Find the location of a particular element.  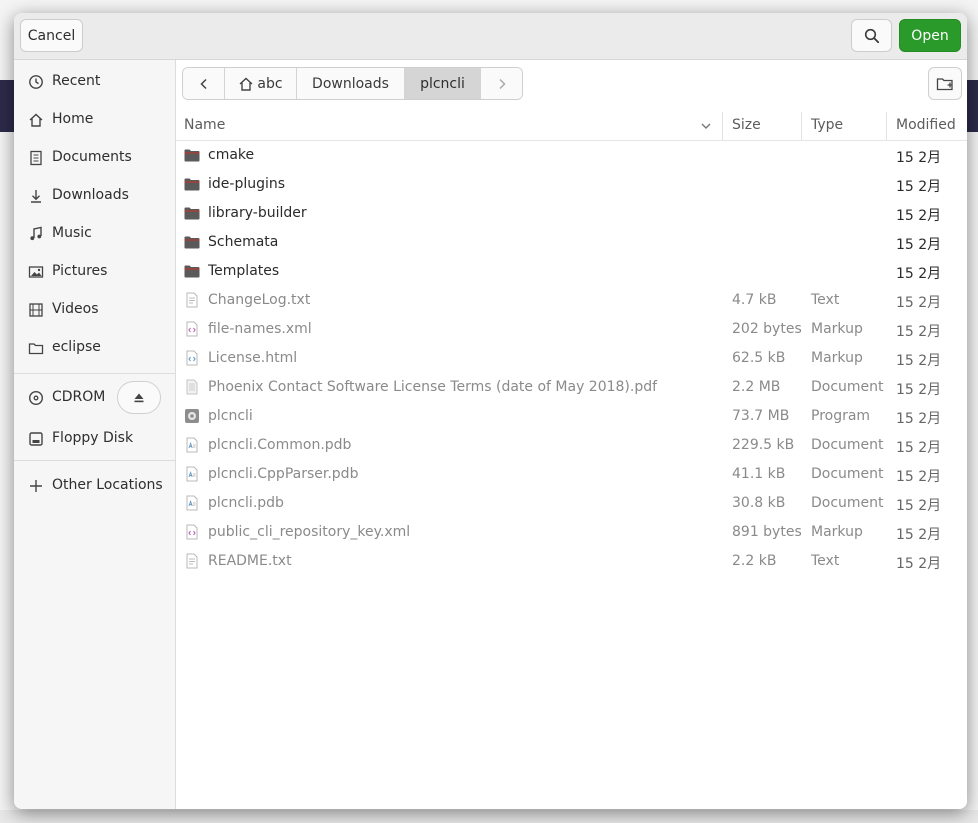

dialog-header: Cancel Open is located at coordinates (490, 36).